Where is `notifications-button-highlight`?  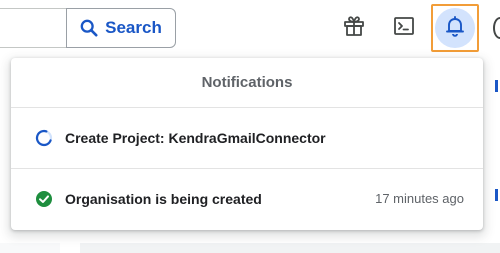
notifications-button-highlight is located at coordinates (455, 28).